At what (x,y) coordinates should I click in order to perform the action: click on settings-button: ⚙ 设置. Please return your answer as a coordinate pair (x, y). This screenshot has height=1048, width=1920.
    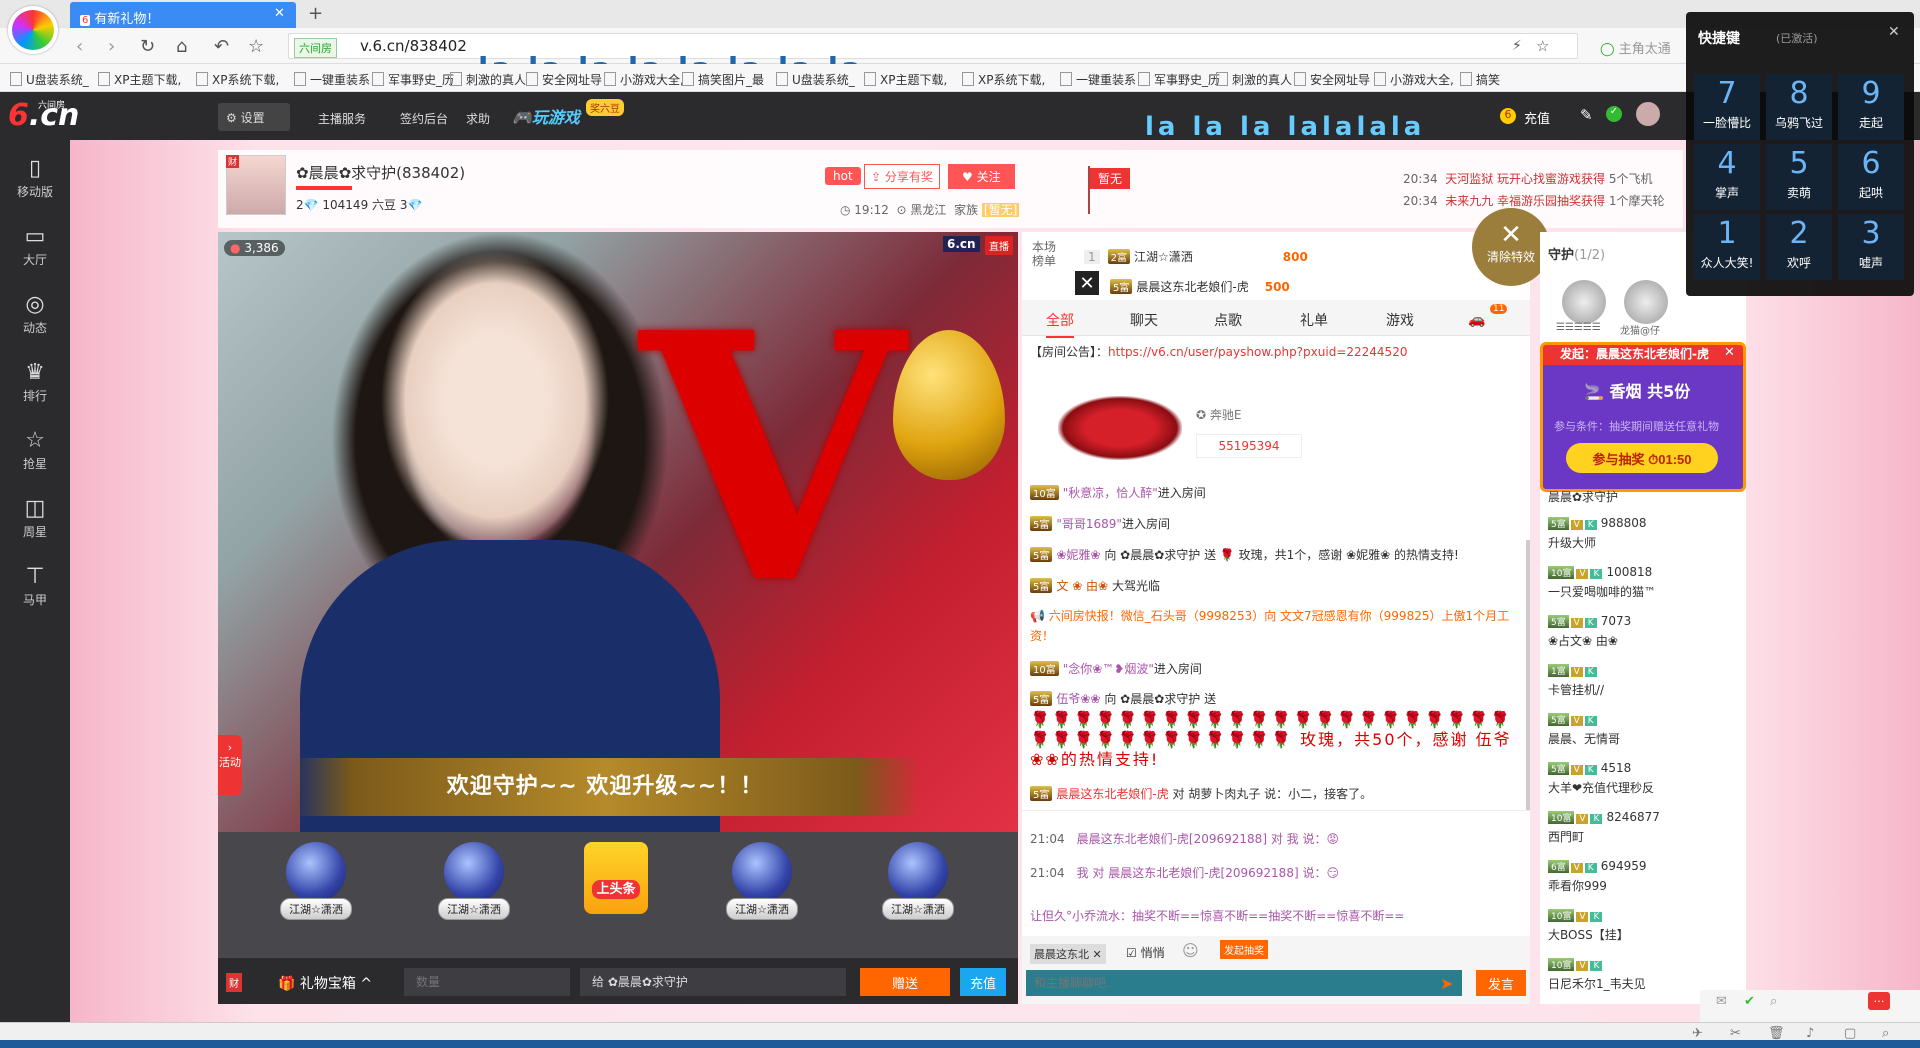
    Looking at the image, I should click on (254, 117).